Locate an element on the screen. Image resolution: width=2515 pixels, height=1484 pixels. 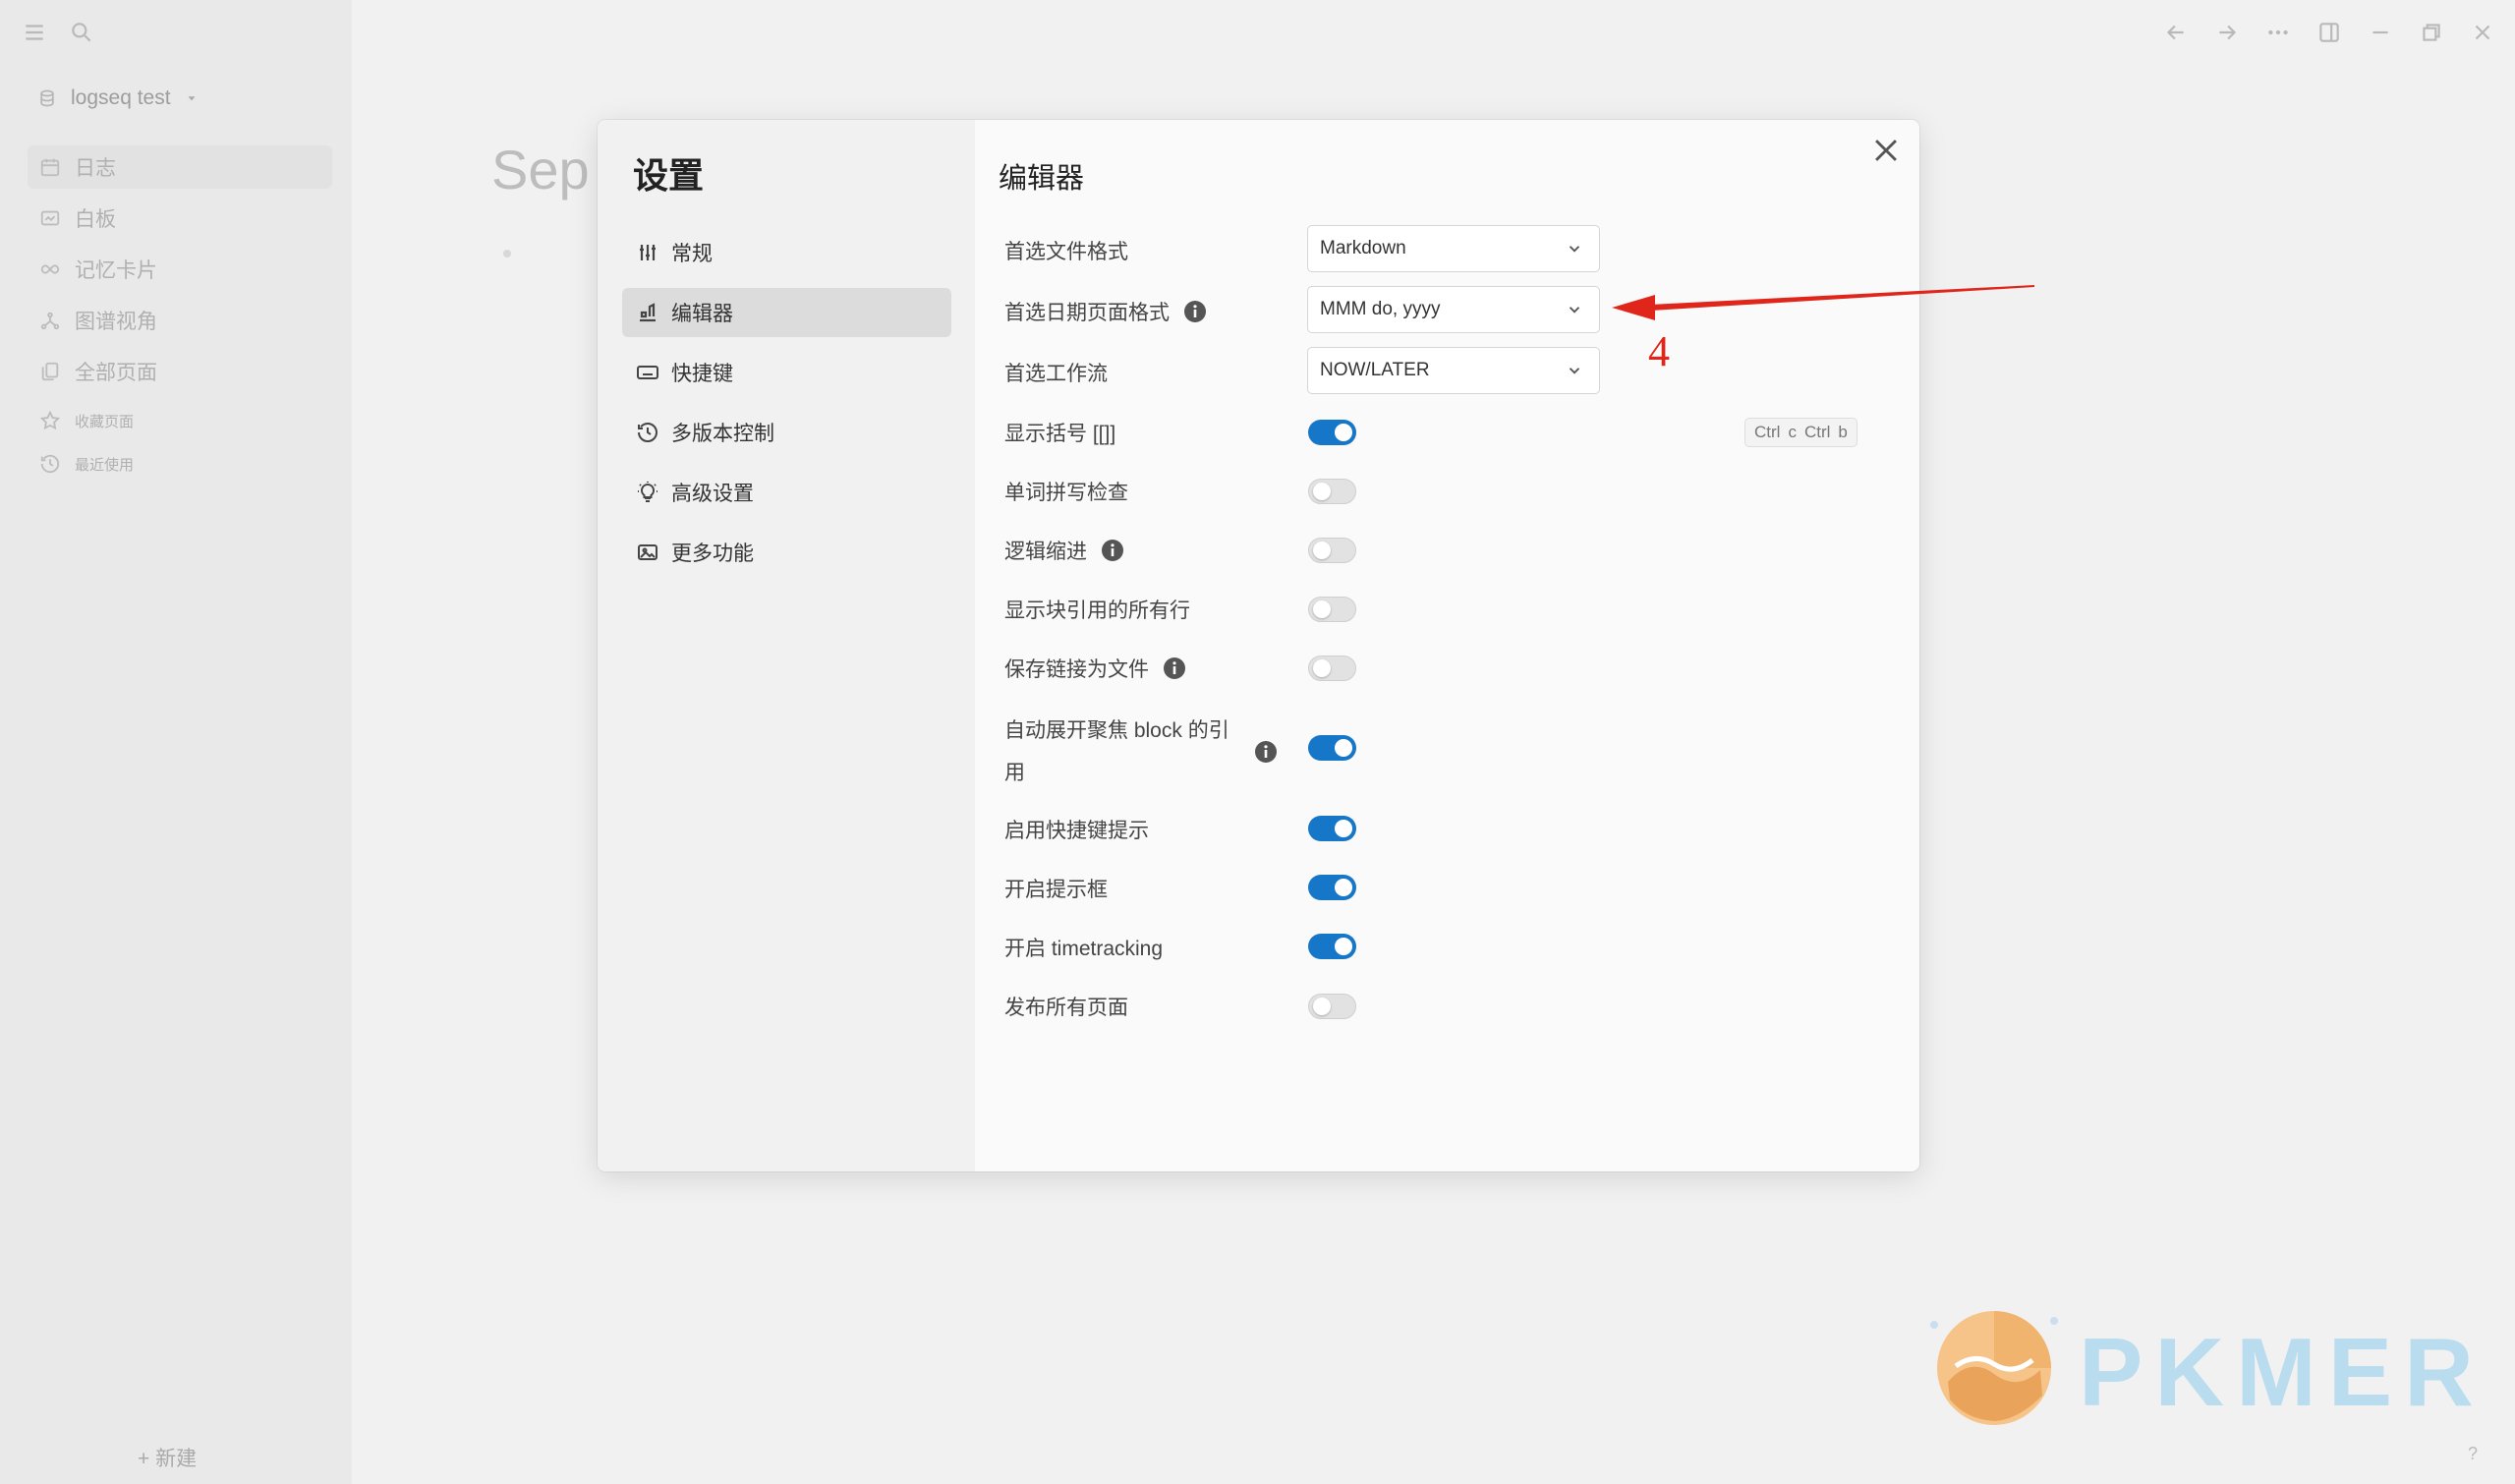
sidebar-item-all-pages: 全部页面 is located at coordinates (180, 371).